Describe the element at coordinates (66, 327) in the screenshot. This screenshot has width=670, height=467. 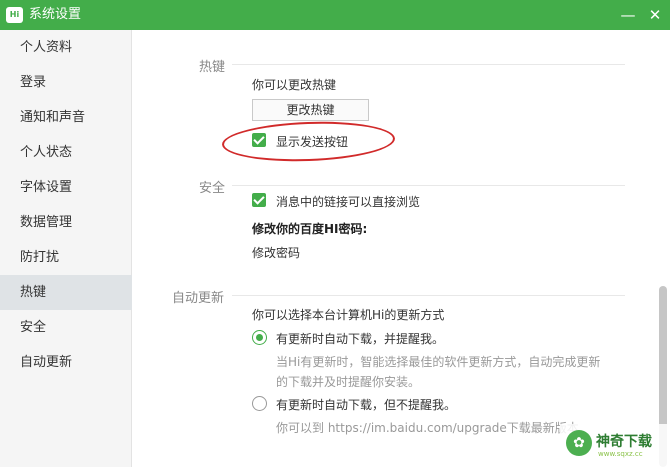
I see `sidebar-item-security: 安全` at that location.